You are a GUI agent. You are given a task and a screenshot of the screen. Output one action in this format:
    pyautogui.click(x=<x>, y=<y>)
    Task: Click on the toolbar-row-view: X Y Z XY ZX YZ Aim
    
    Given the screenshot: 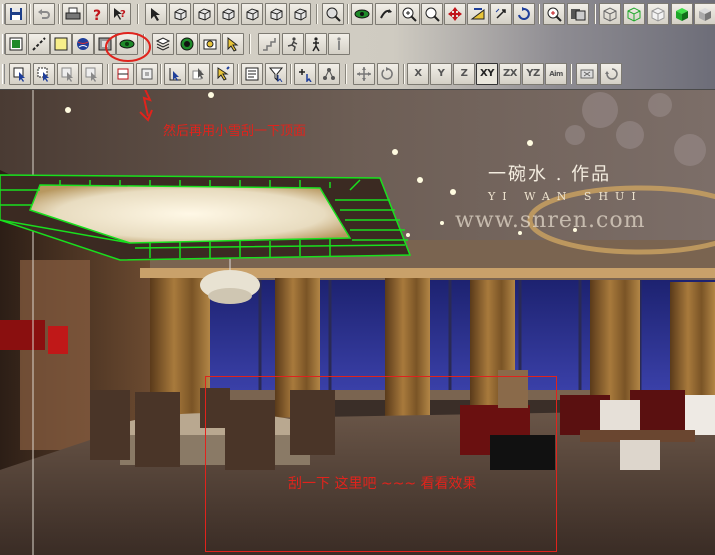 What is the action you would take?
    pyautogui.click(x=357, y=75)
    